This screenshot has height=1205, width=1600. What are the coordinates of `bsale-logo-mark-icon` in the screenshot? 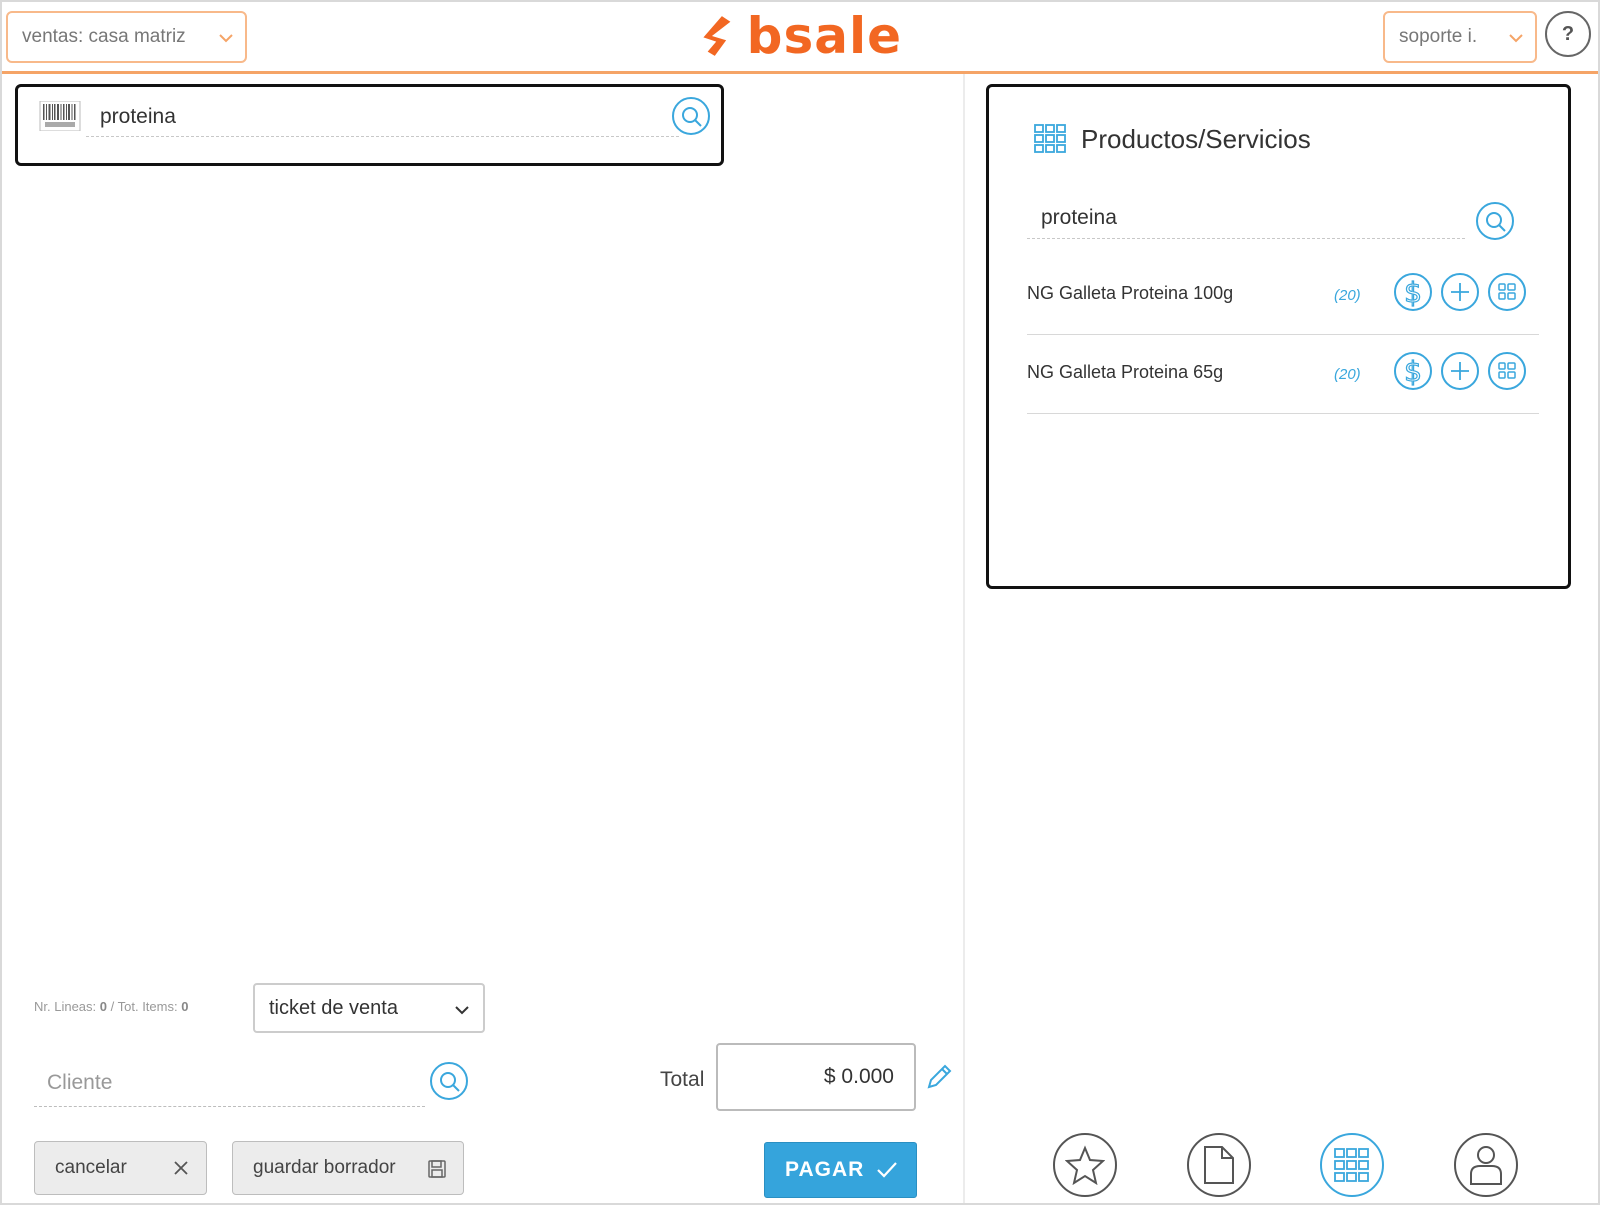 It's located at (717, 36).